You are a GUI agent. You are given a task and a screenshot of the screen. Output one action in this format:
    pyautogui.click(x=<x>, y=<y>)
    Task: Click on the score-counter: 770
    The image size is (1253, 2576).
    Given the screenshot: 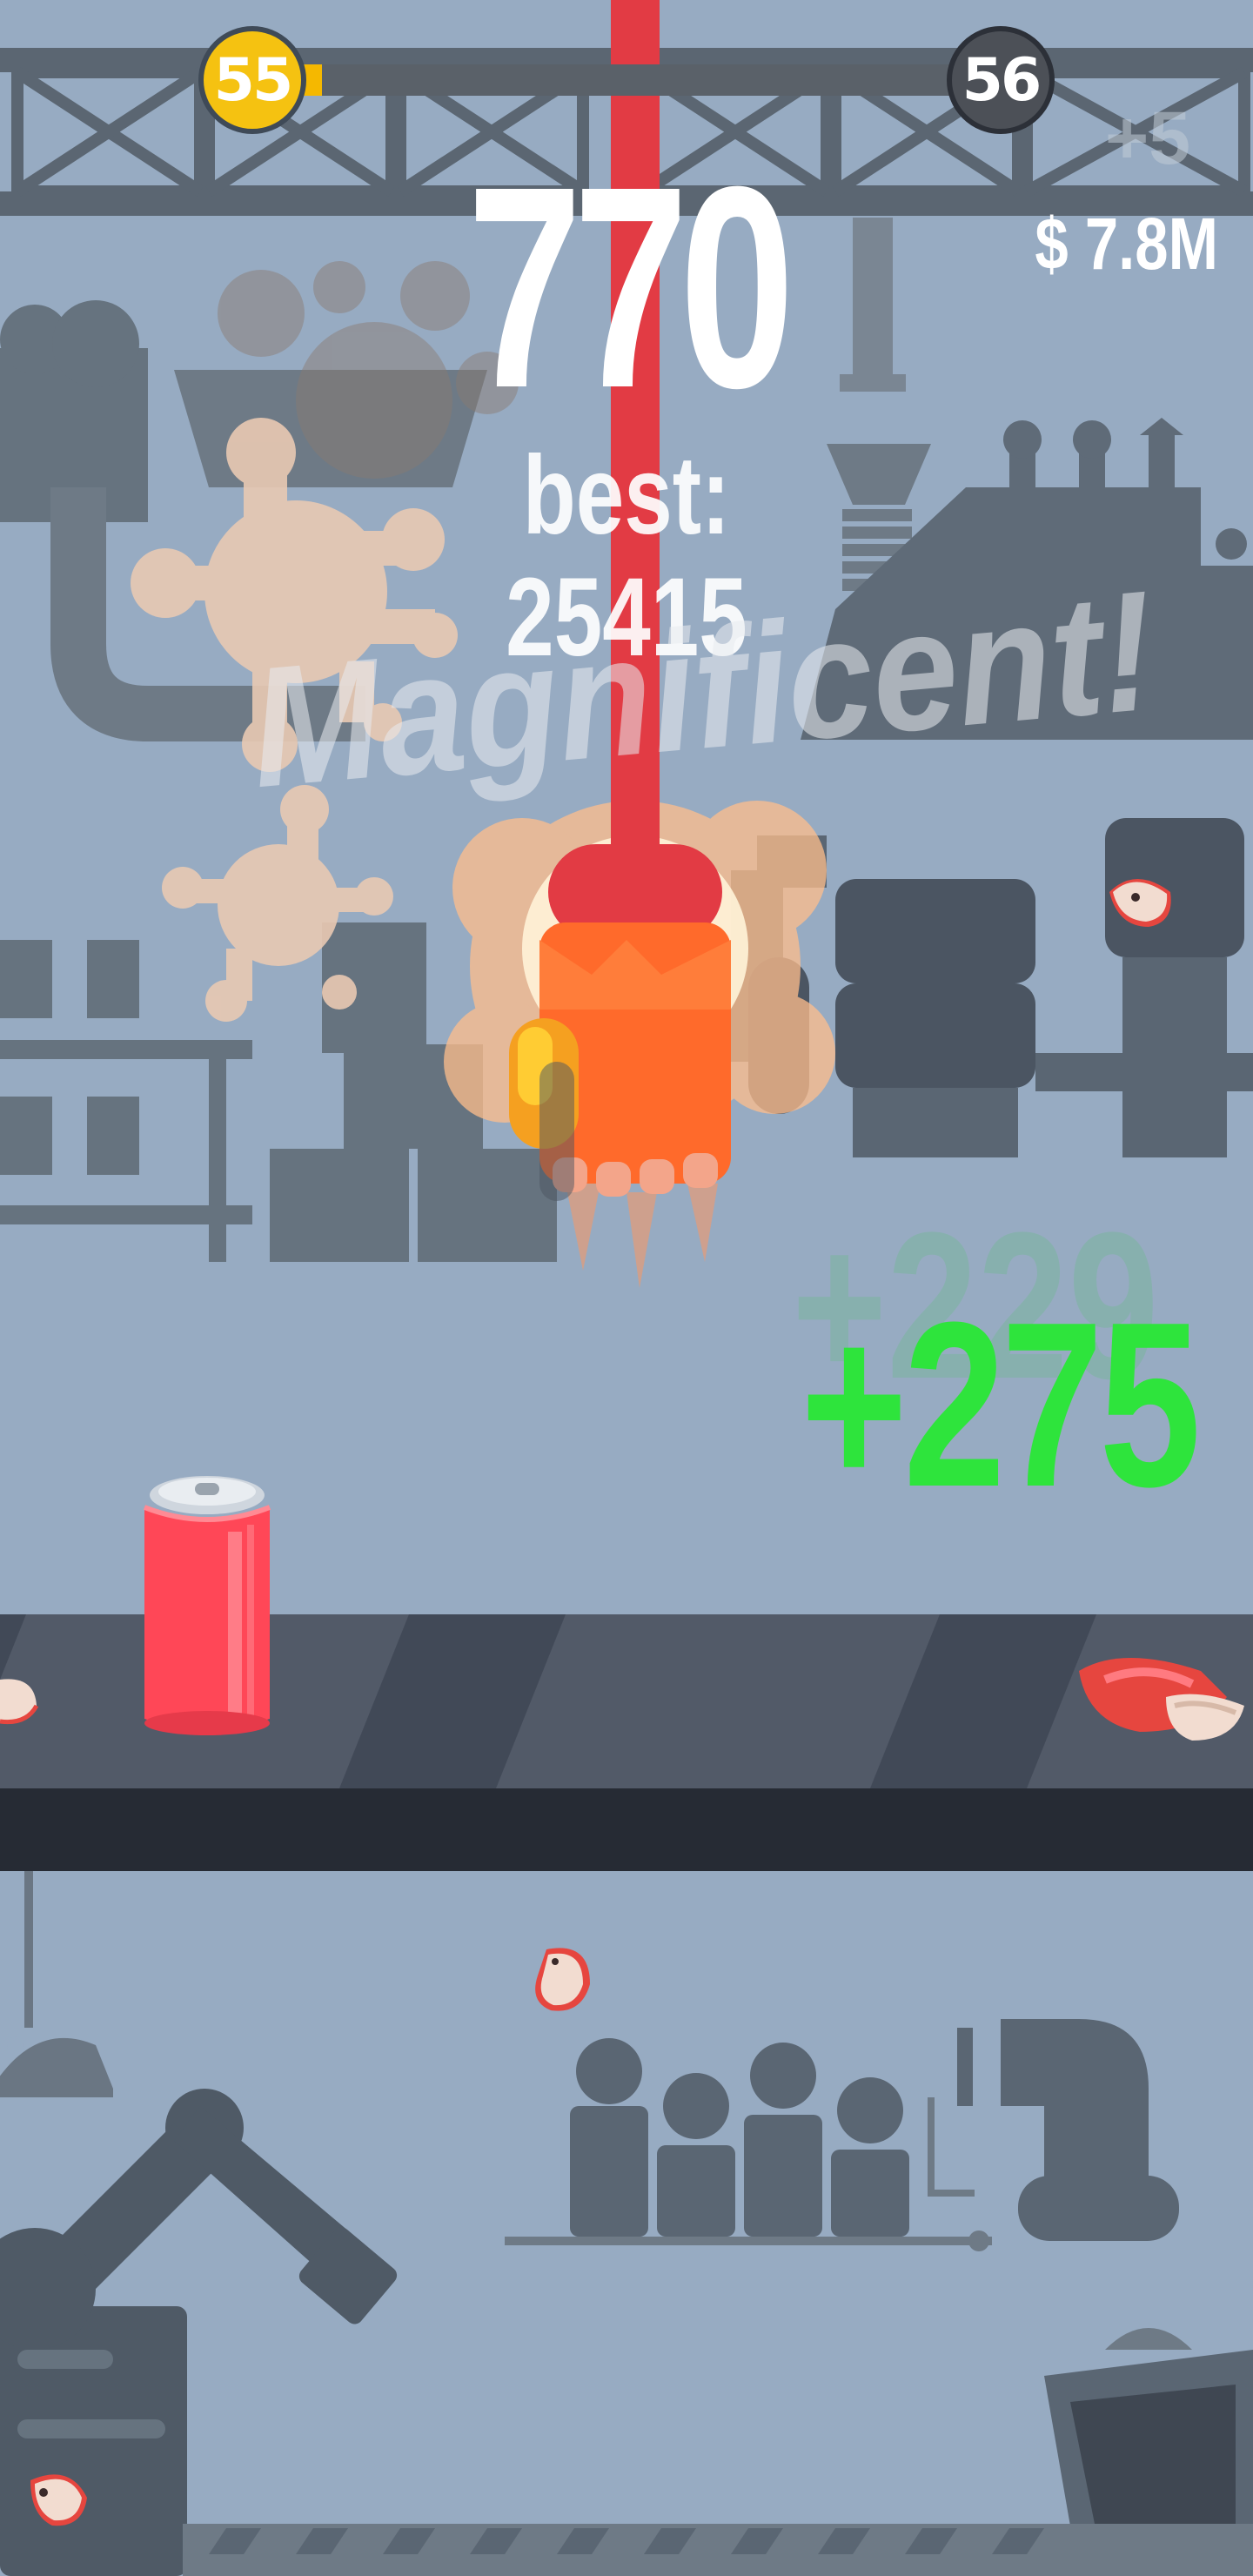 What is the action you would take?
    pyautogui.click(x=630, y=286)
    